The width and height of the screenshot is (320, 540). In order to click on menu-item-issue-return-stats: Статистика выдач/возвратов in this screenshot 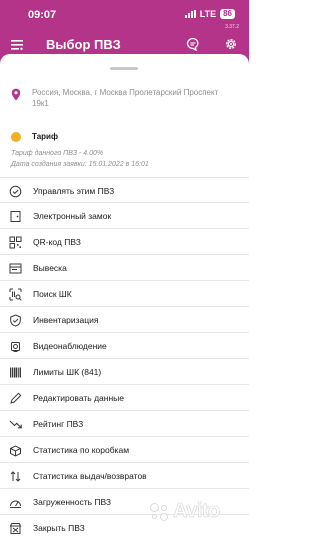, I will do `click(124, 476)`.